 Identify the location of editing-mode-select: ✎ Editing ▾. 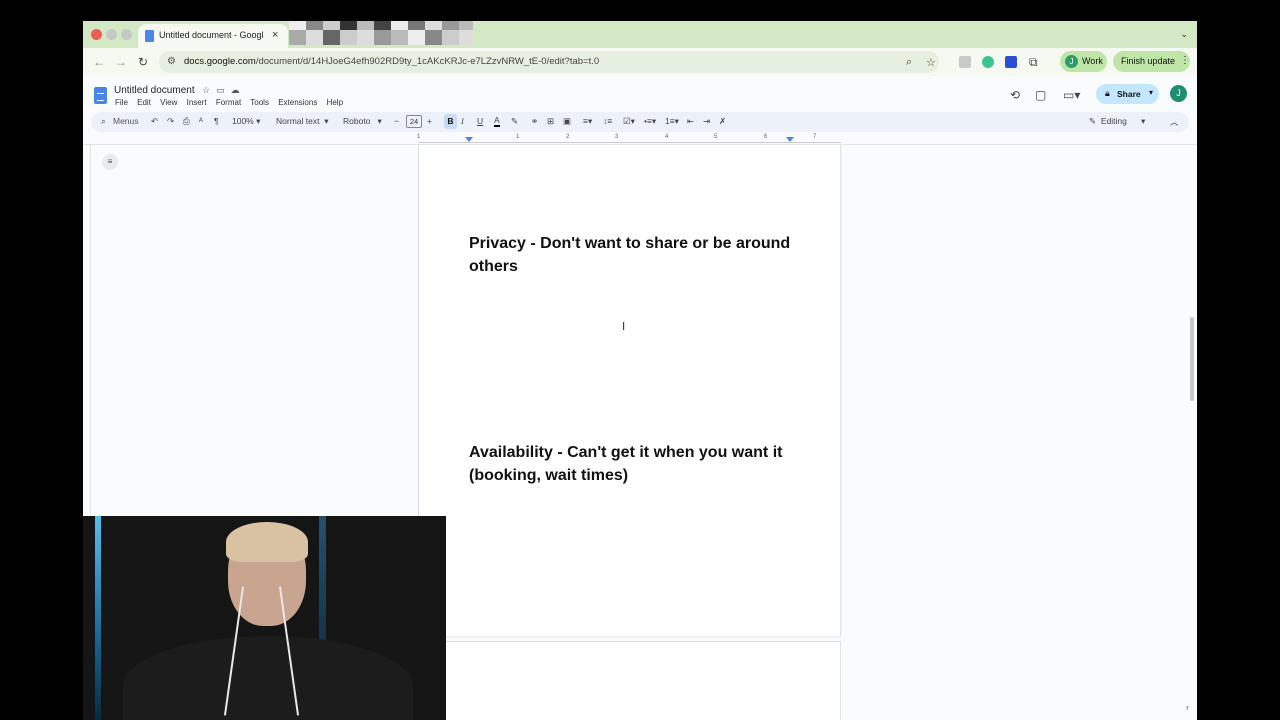
(1117, 121).